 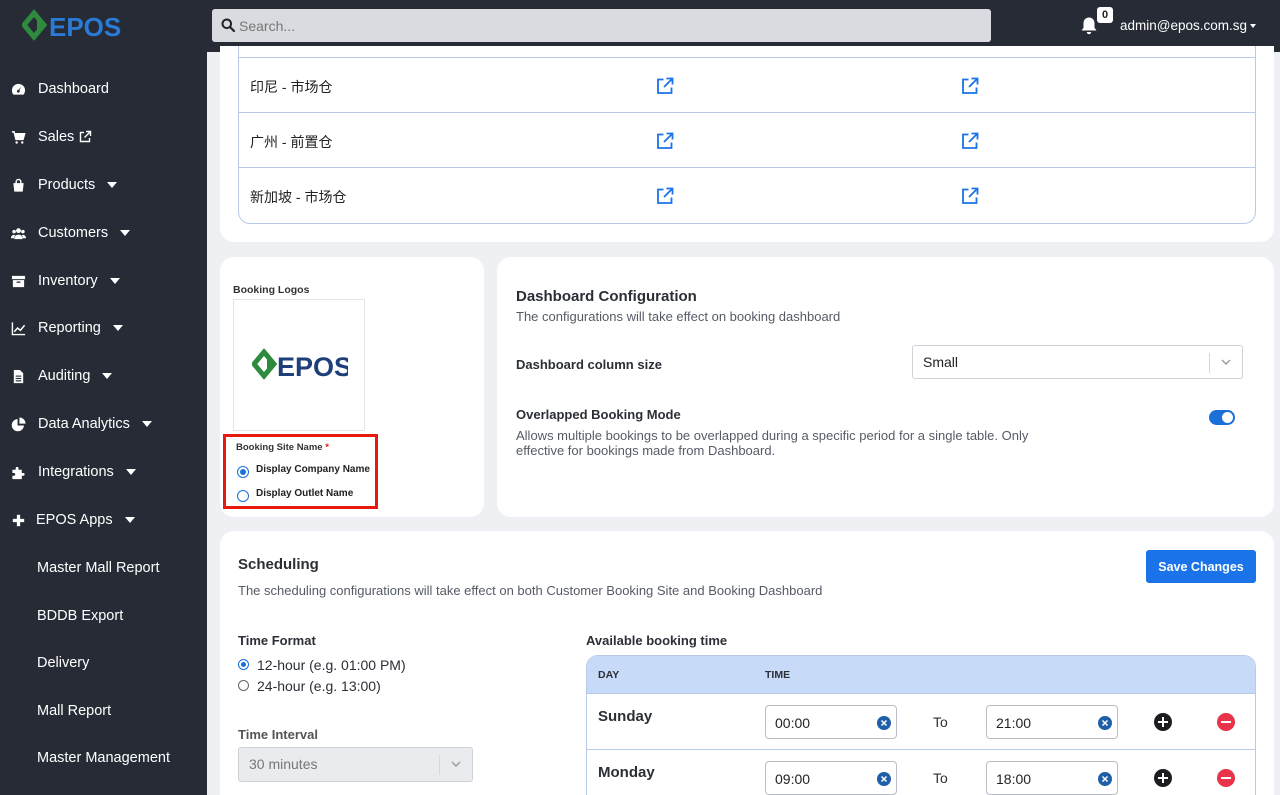 I want to click on save-changes-button: Save Changes, so click(x=1201, y=566).